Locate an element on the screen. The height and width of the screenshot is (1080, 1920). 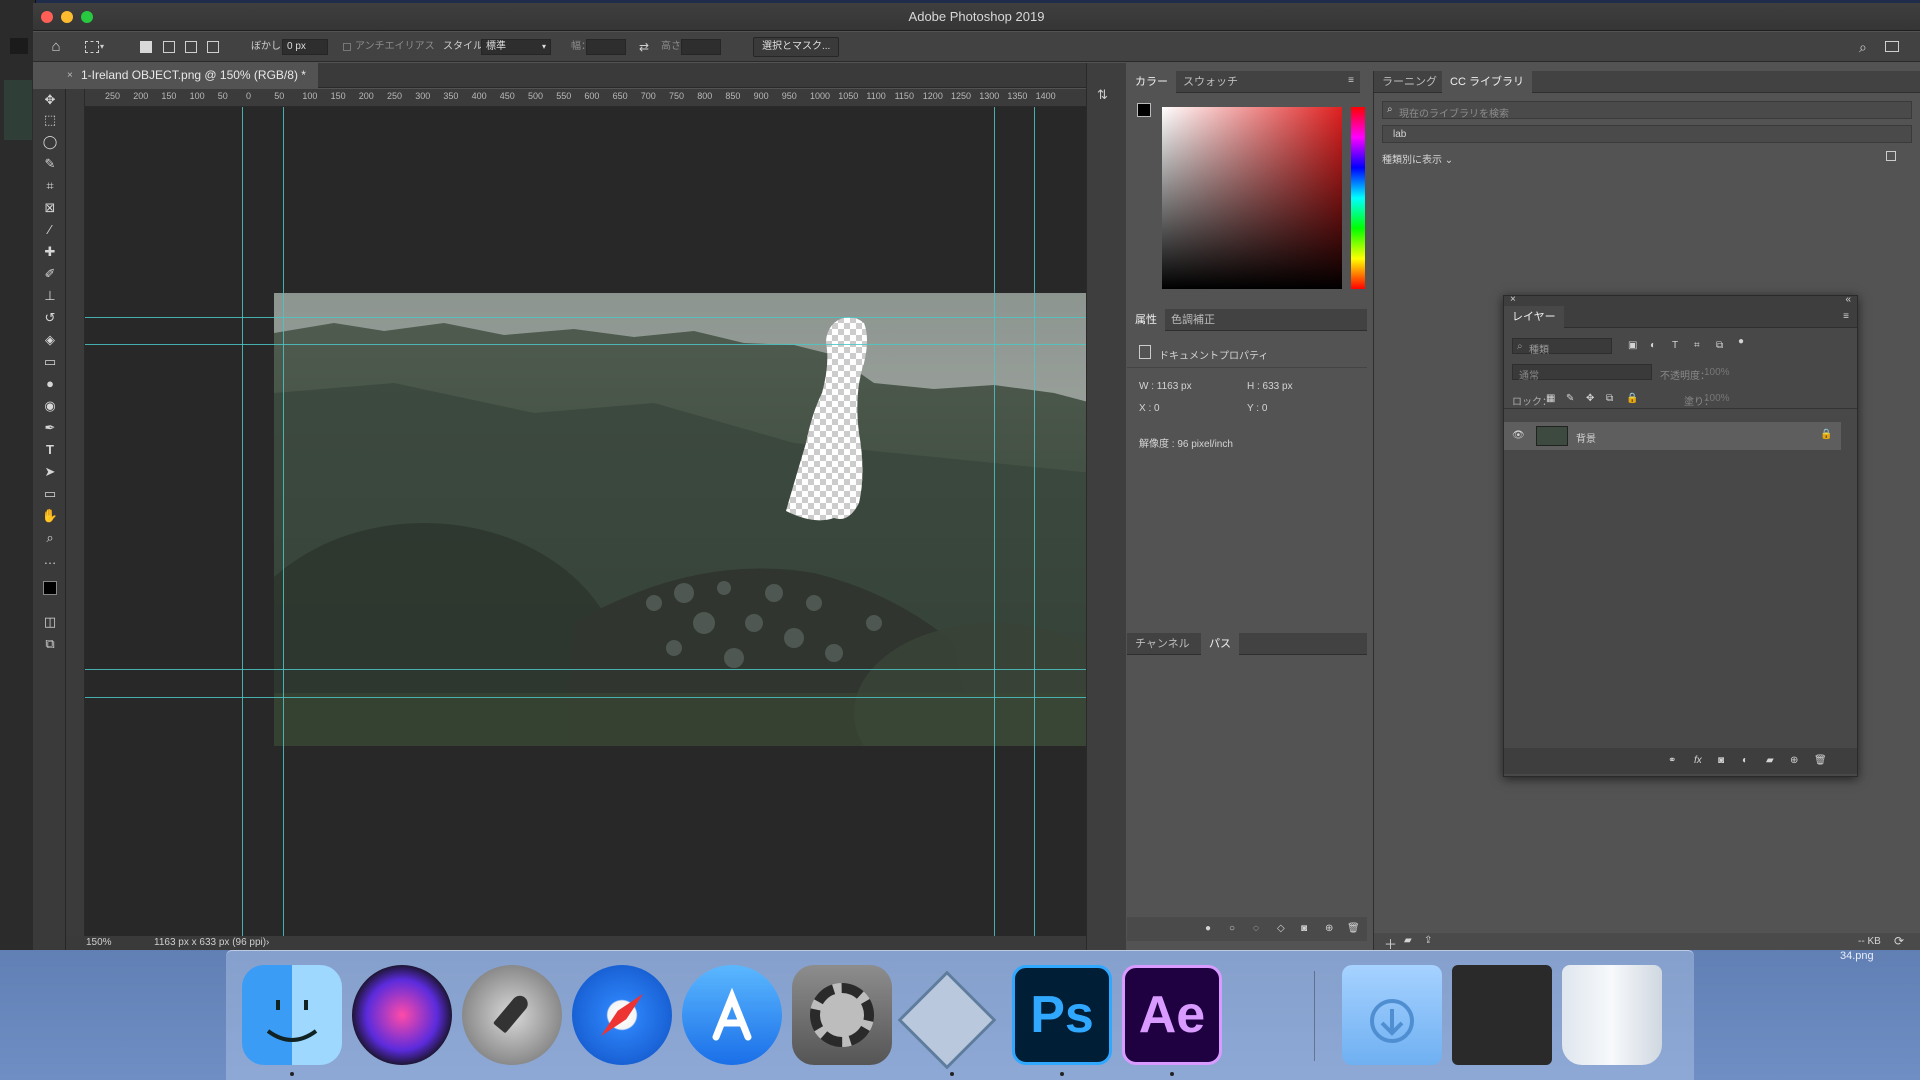
tab-layers: レイヤー is located at coordinates (1534, 317).